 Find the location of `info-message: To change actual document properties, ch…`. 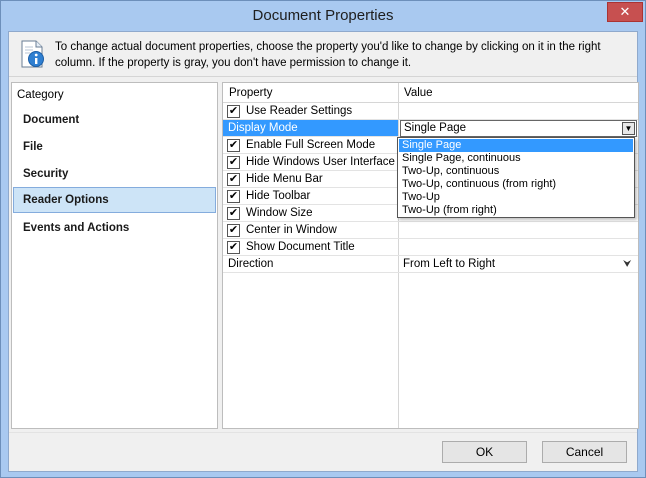

info-message: To change actual document properties, ch… is located at coordinates (328, 55).